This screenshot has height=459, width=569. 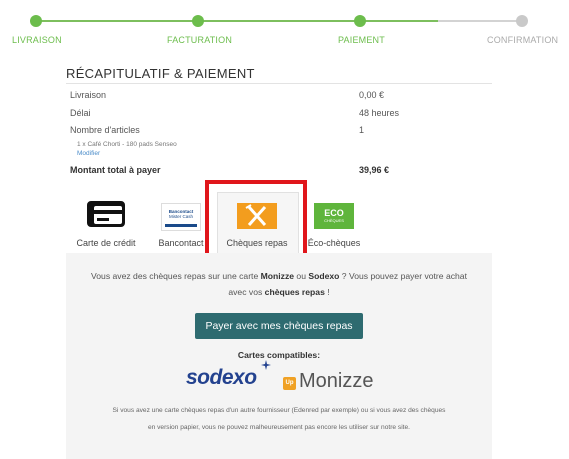 I want to click on tab-label: Bancontact, so click(x=181, y=243).